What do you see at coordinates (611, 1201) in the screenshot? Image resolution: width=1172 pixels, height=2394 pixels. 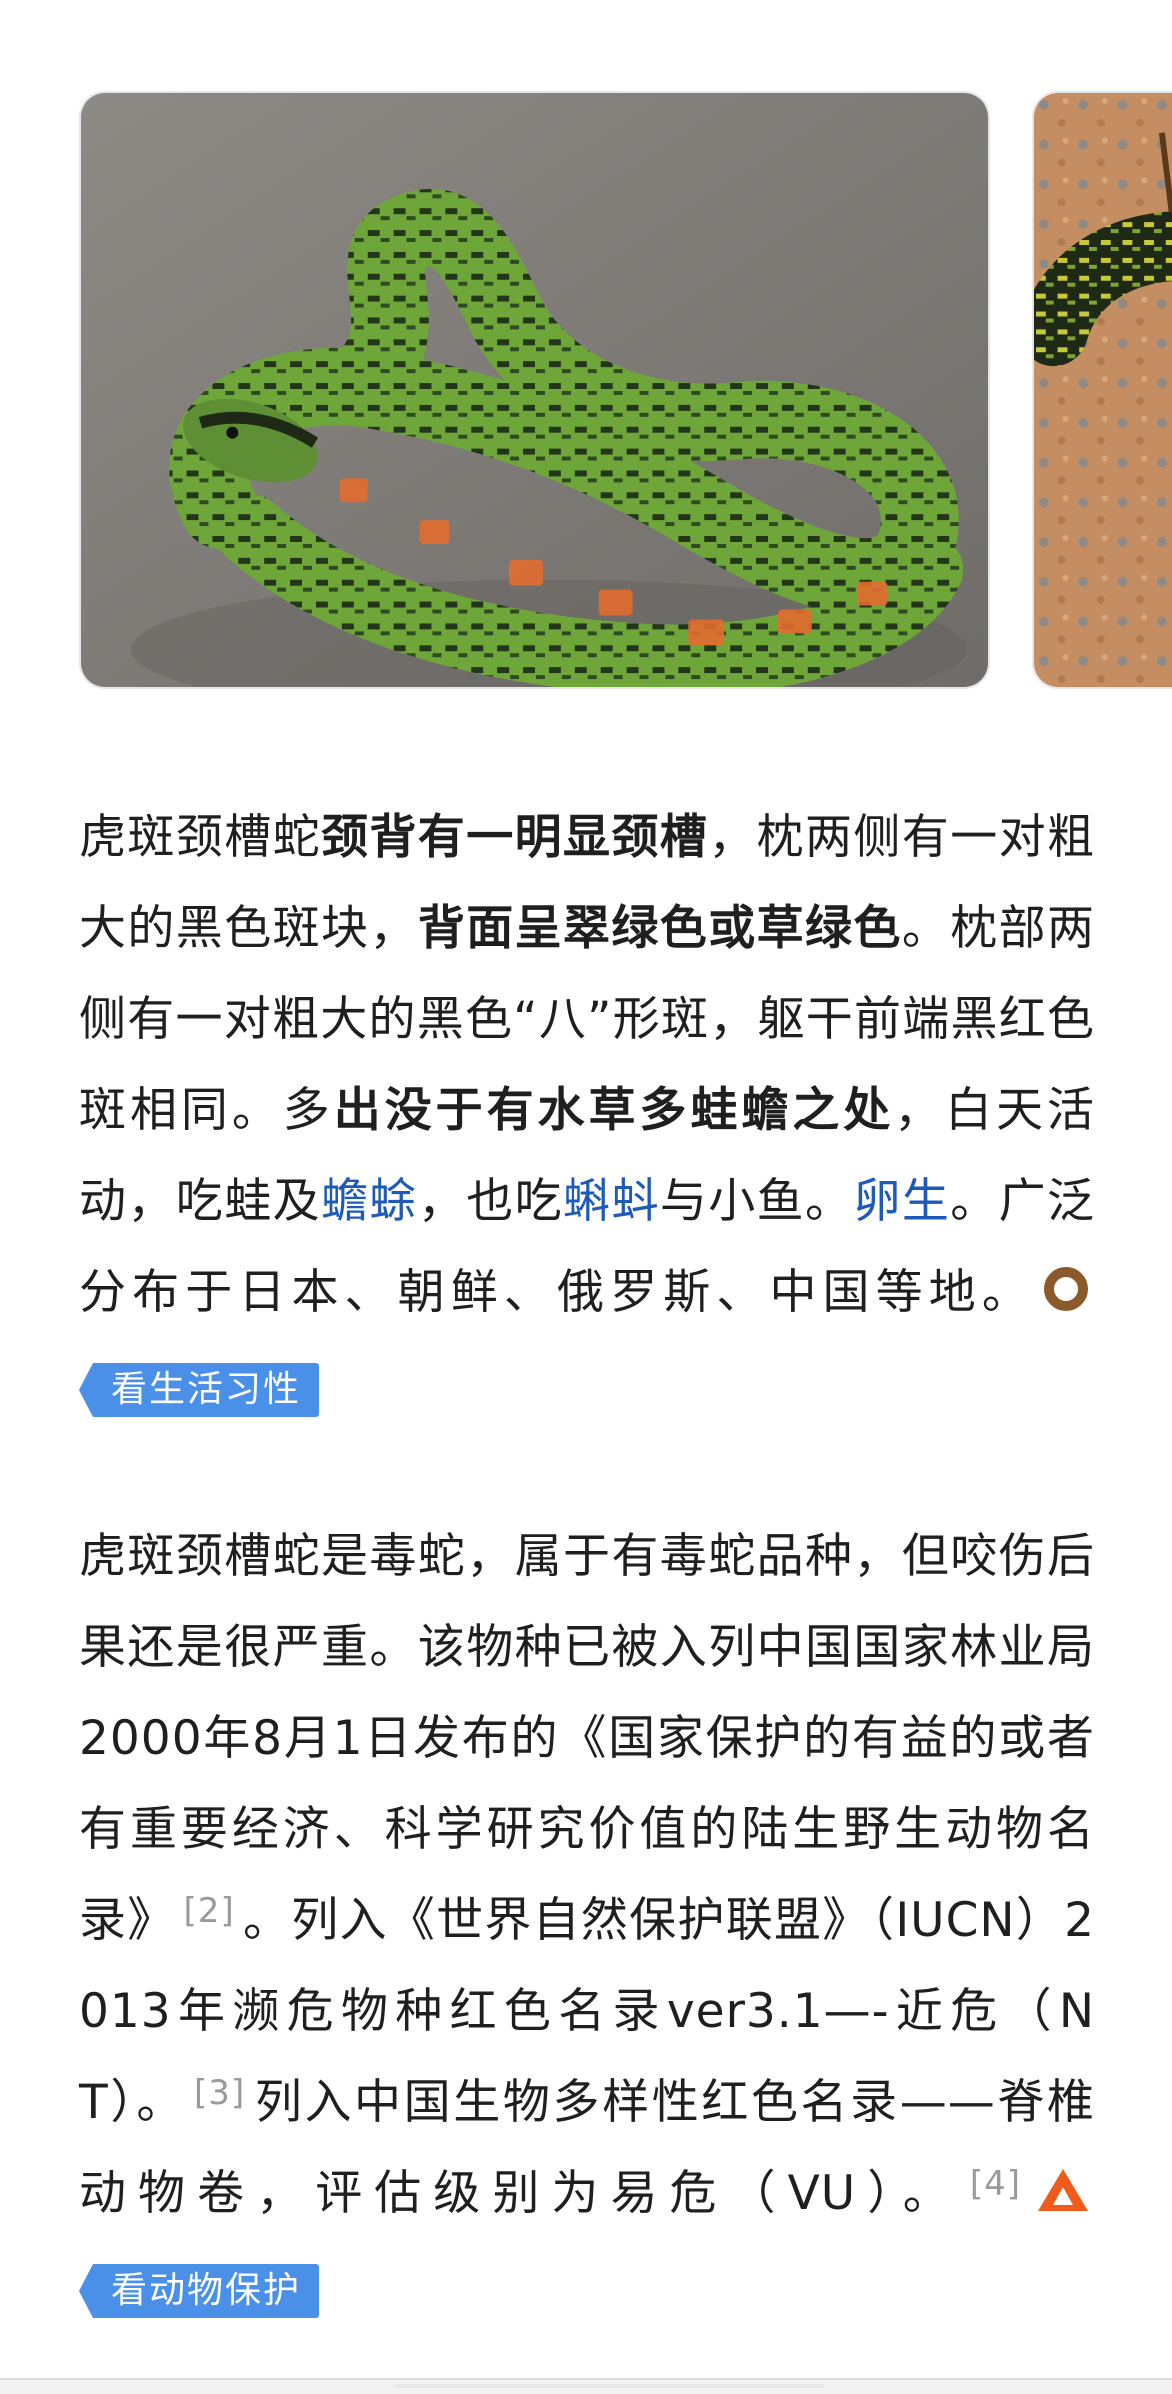 I see `tadpole-link: 蝌蚪` at bounding box center [611, 1201].